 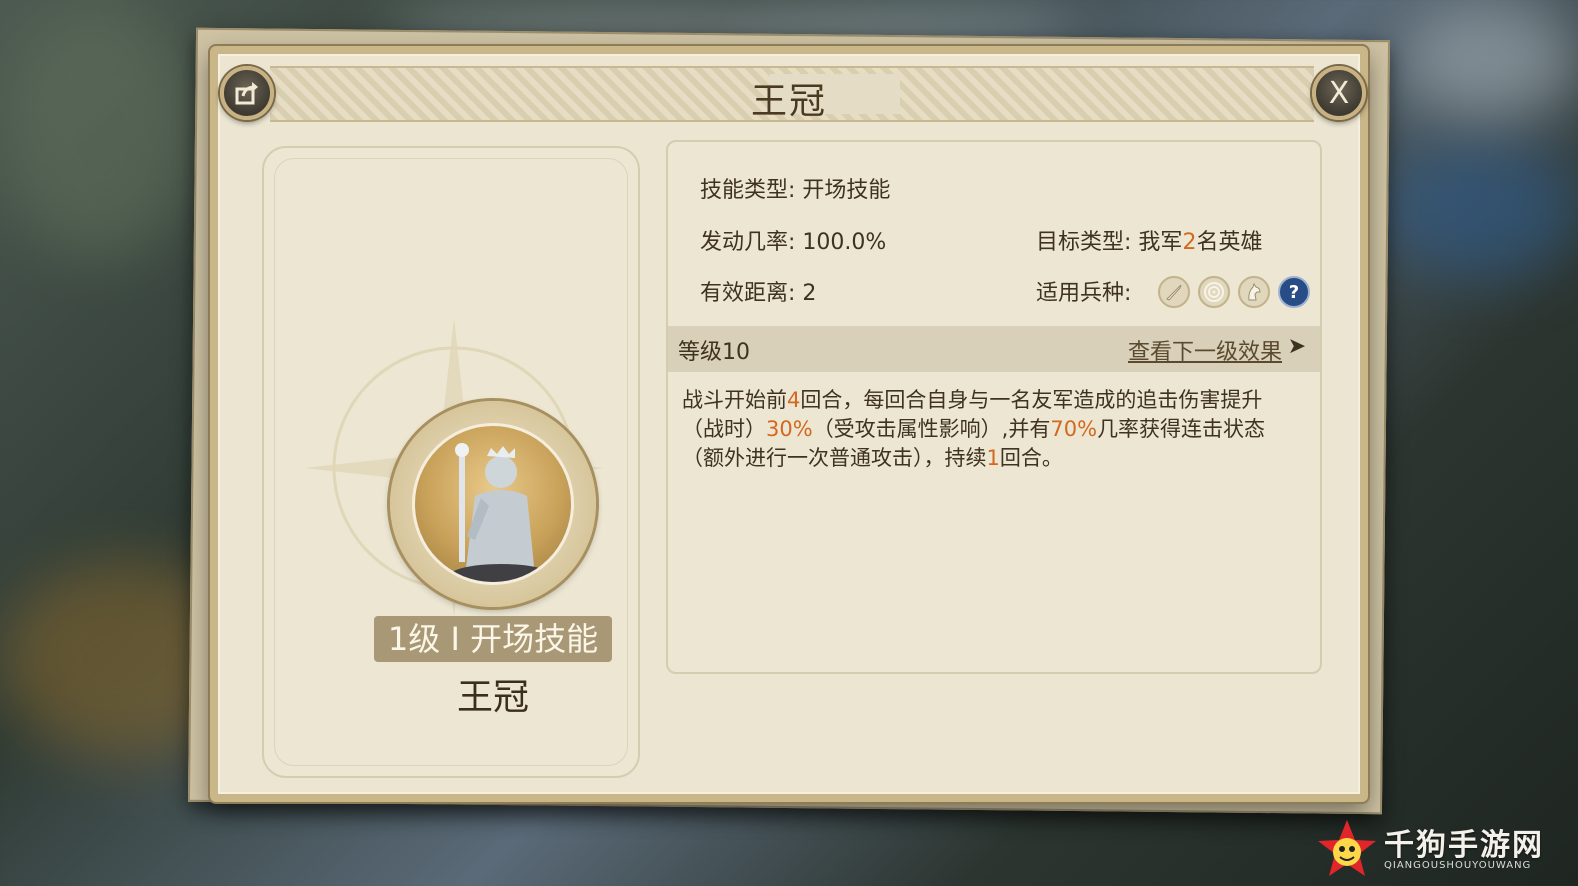 What do you see at coordinates (846, 190) in the screenshot?
I see `skill-type-value: 开场技能` at bounding box center [846, 190].